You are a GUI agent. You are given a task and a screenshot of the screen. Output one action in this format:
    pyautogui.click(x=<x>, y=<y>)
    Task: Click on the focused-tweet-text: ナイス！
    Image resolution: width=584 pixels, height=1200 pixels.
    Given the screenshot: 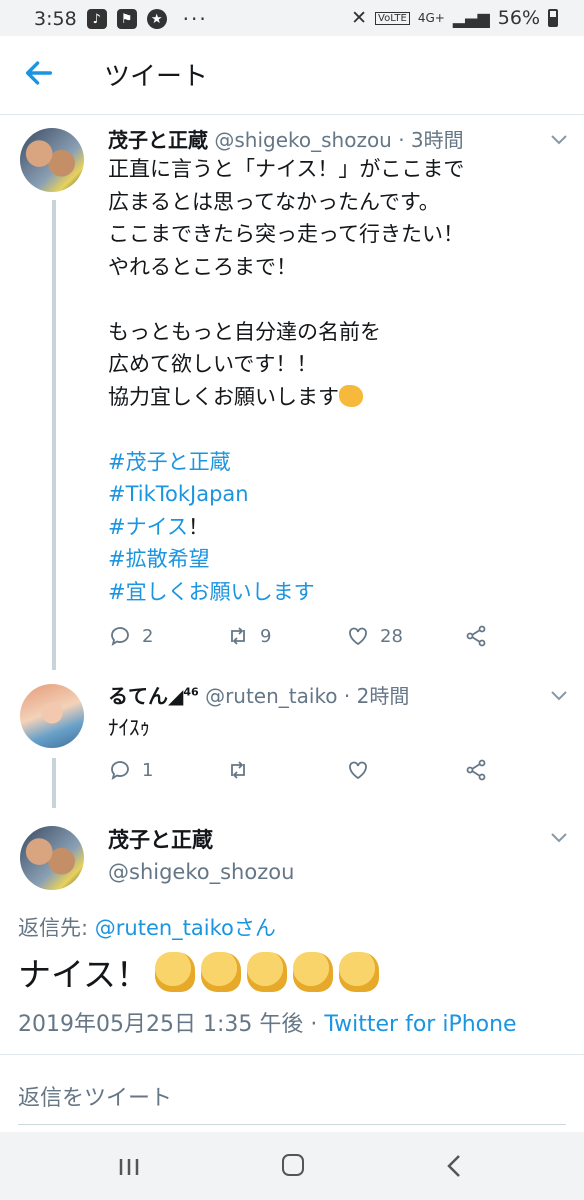 What is the action you would take?
    pyautogui.click(x=199, y=972)
    